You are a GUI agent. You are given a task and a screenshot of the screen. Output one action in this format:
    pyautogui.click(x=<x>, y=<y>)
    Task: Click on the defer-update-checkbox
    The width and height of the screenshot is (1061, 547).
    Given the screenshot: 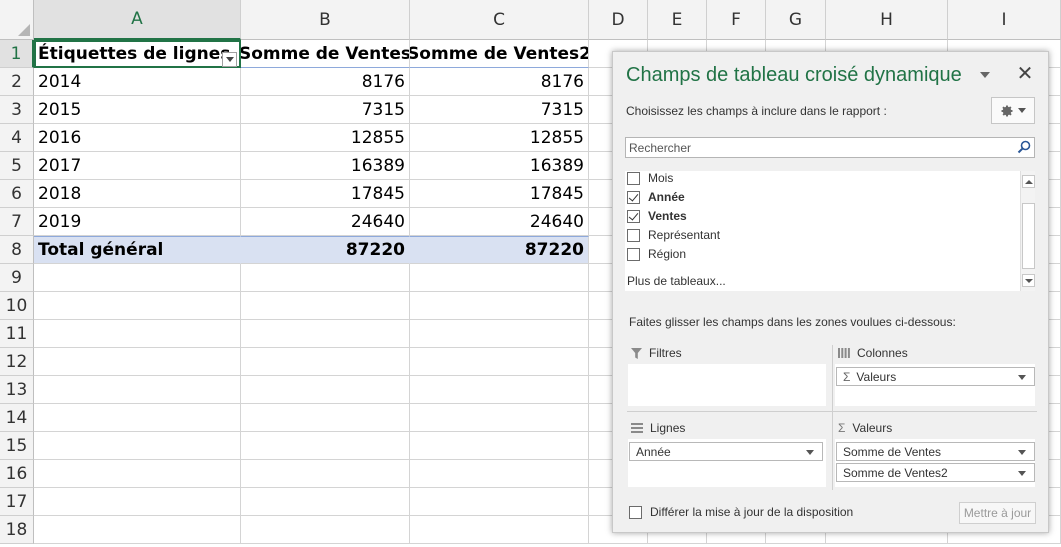 What is the action you would take?
    pyautogui.click(x=635, y=512)
    